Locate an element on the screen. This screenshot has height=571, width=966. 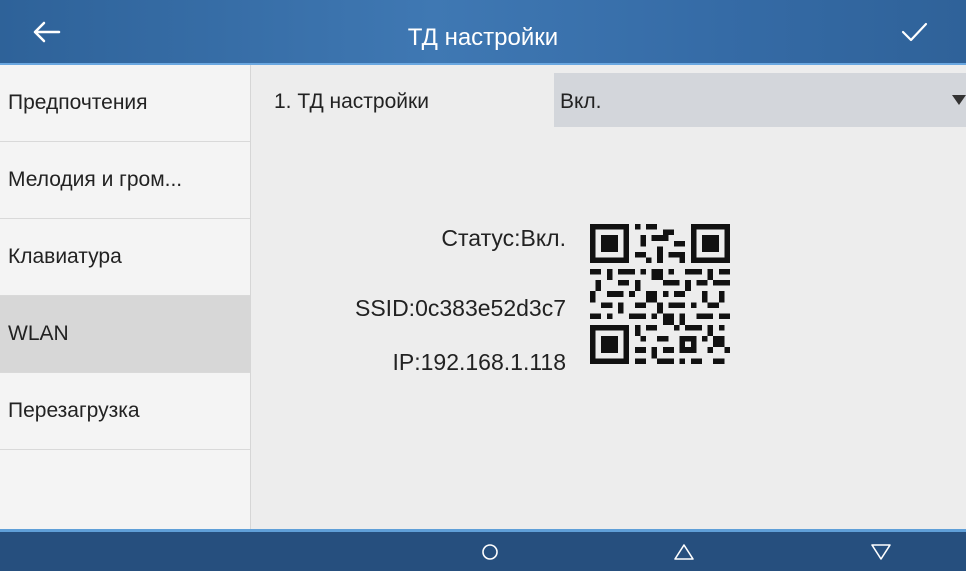
ap-settings-row: 1. ТД настройки Вкл. is located at coordinates (609, 100).